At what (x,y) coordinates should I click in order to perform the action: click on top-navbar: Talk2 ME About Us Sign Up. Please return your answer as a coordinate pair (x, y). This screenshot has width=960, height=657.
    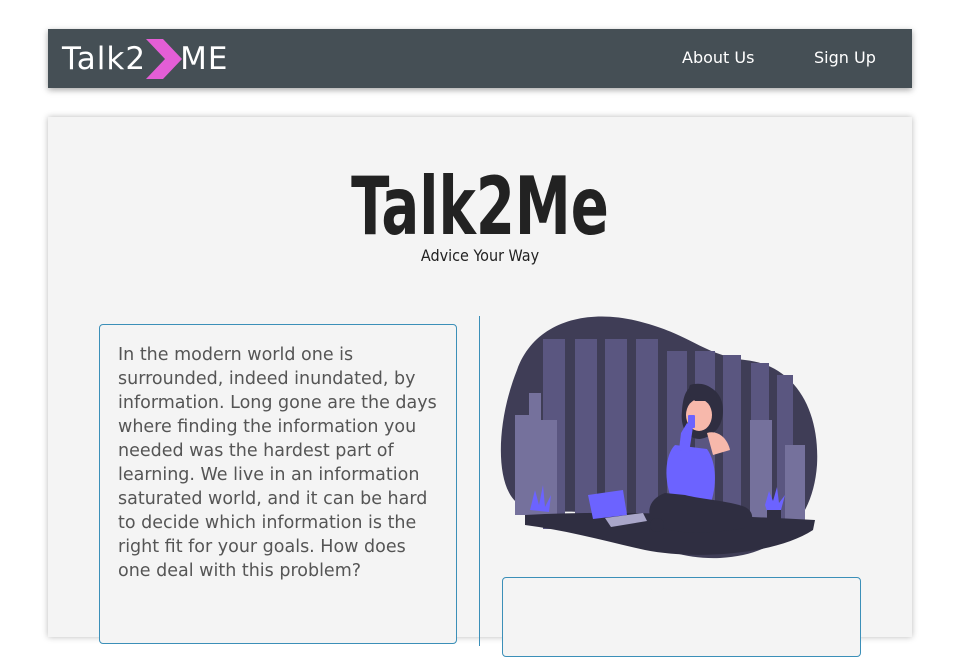
    Looking at the image, I should click on (480, 58).